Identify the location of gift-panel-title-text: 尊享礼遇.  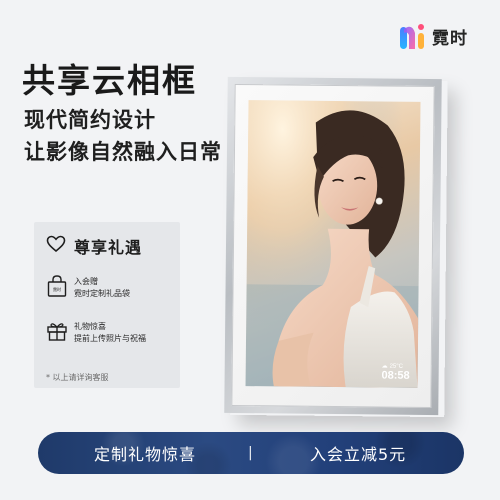
(108, 247).